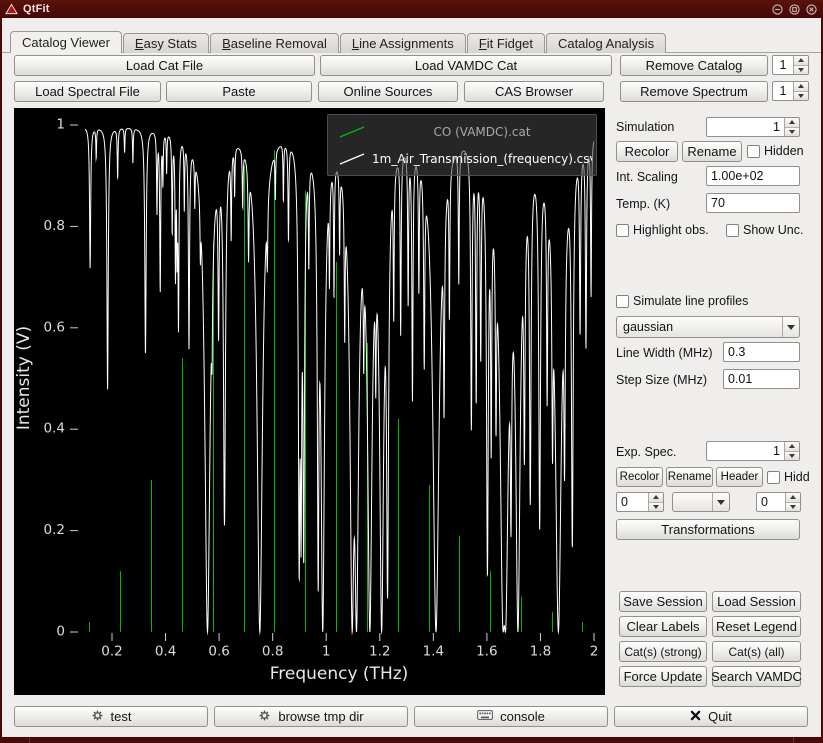 The image size is (823, 743). Describe the element at coordinates (402, 43) in the screenshot. I see `tab-line-assignments: Line Assignments` at that location.